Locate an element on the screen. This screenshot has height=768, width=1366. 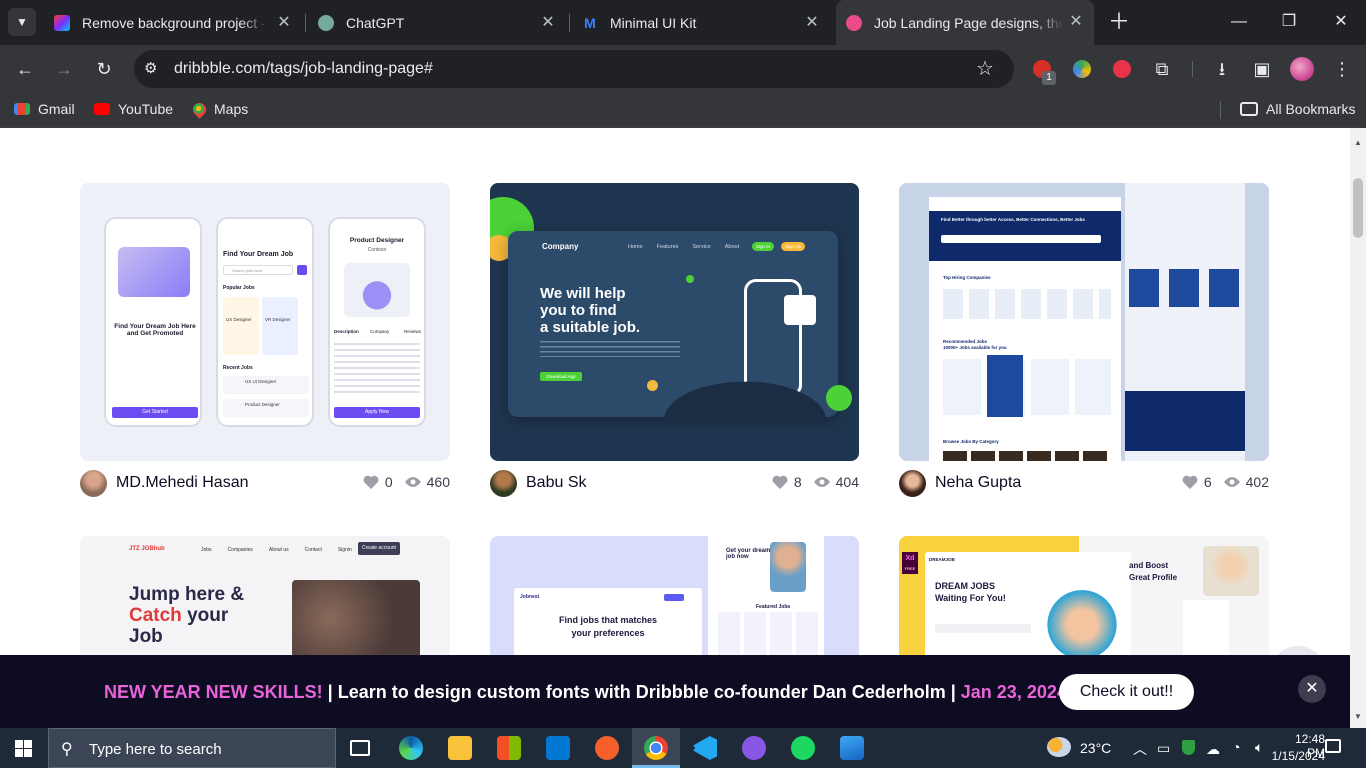
edge-icon is located at coordinates (411, 748).